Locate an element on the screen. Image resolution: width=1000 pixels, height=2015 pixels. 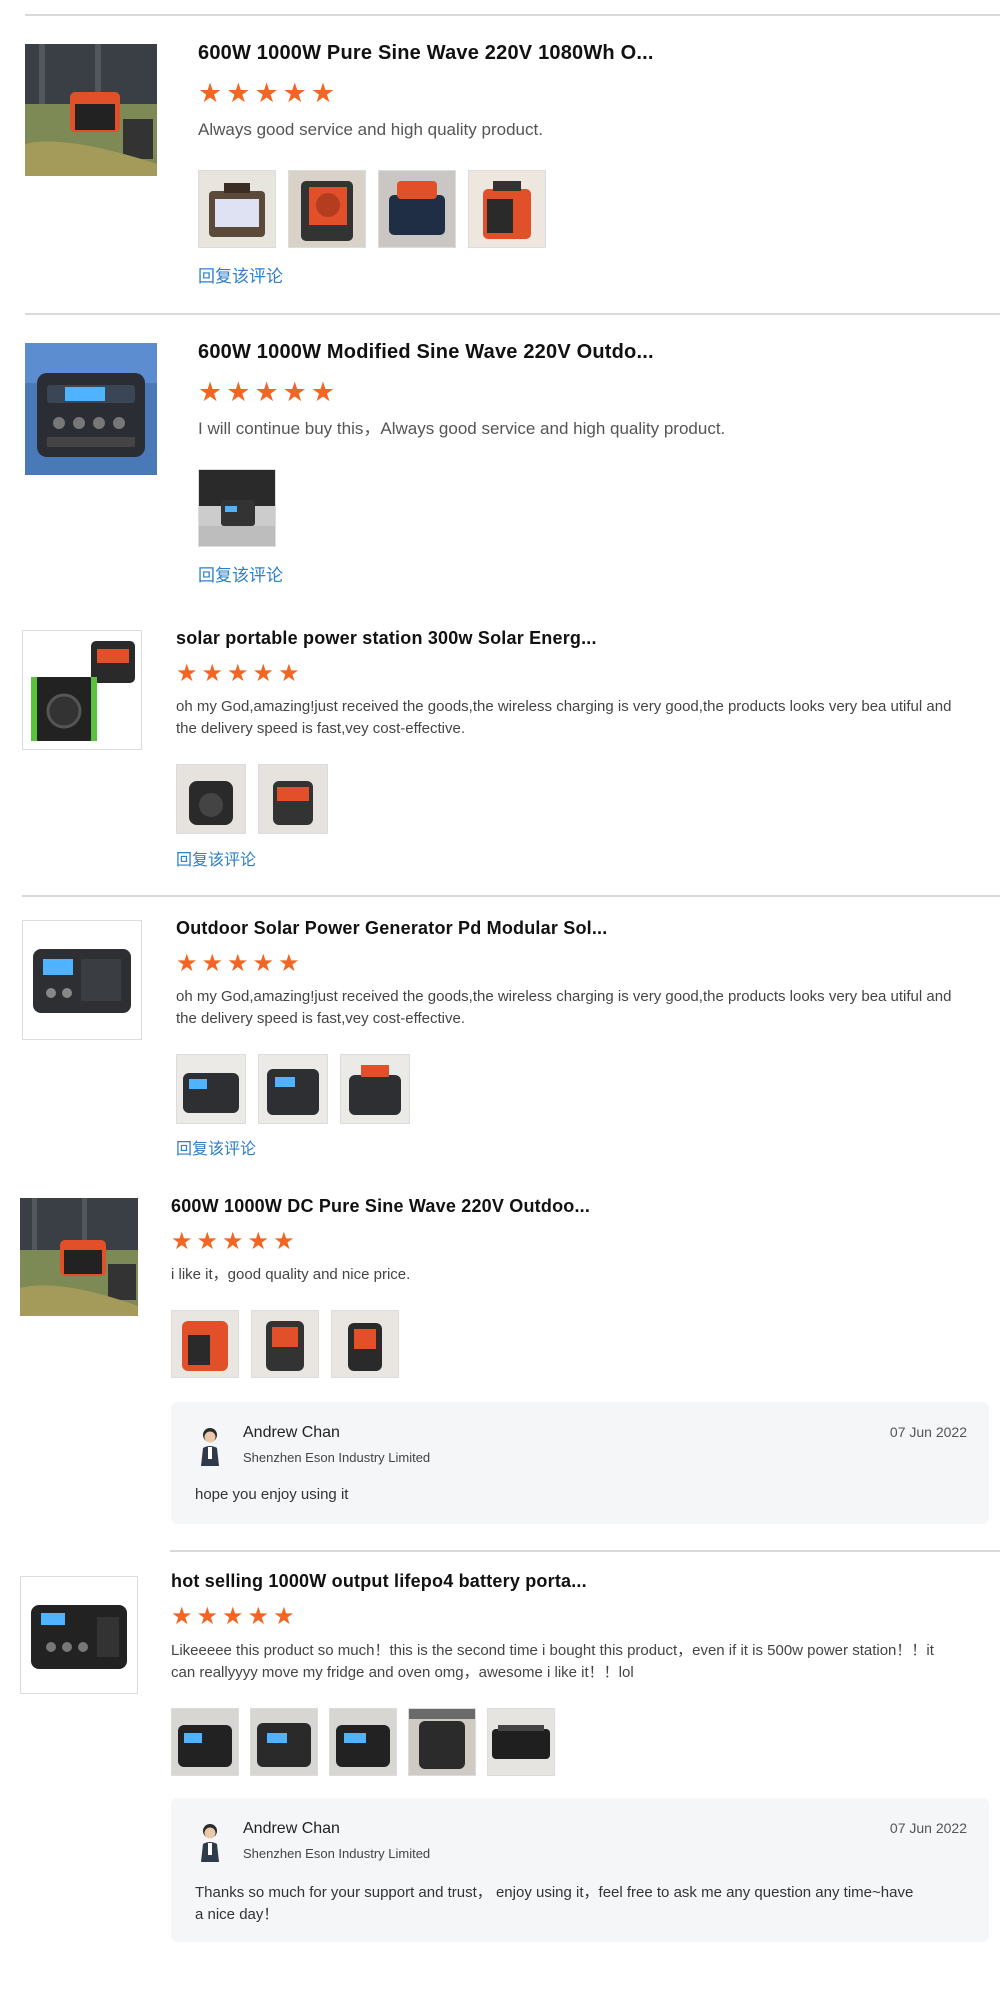
review-text: i like it，good quality and nice price. is located at coordinates (291, 1274).